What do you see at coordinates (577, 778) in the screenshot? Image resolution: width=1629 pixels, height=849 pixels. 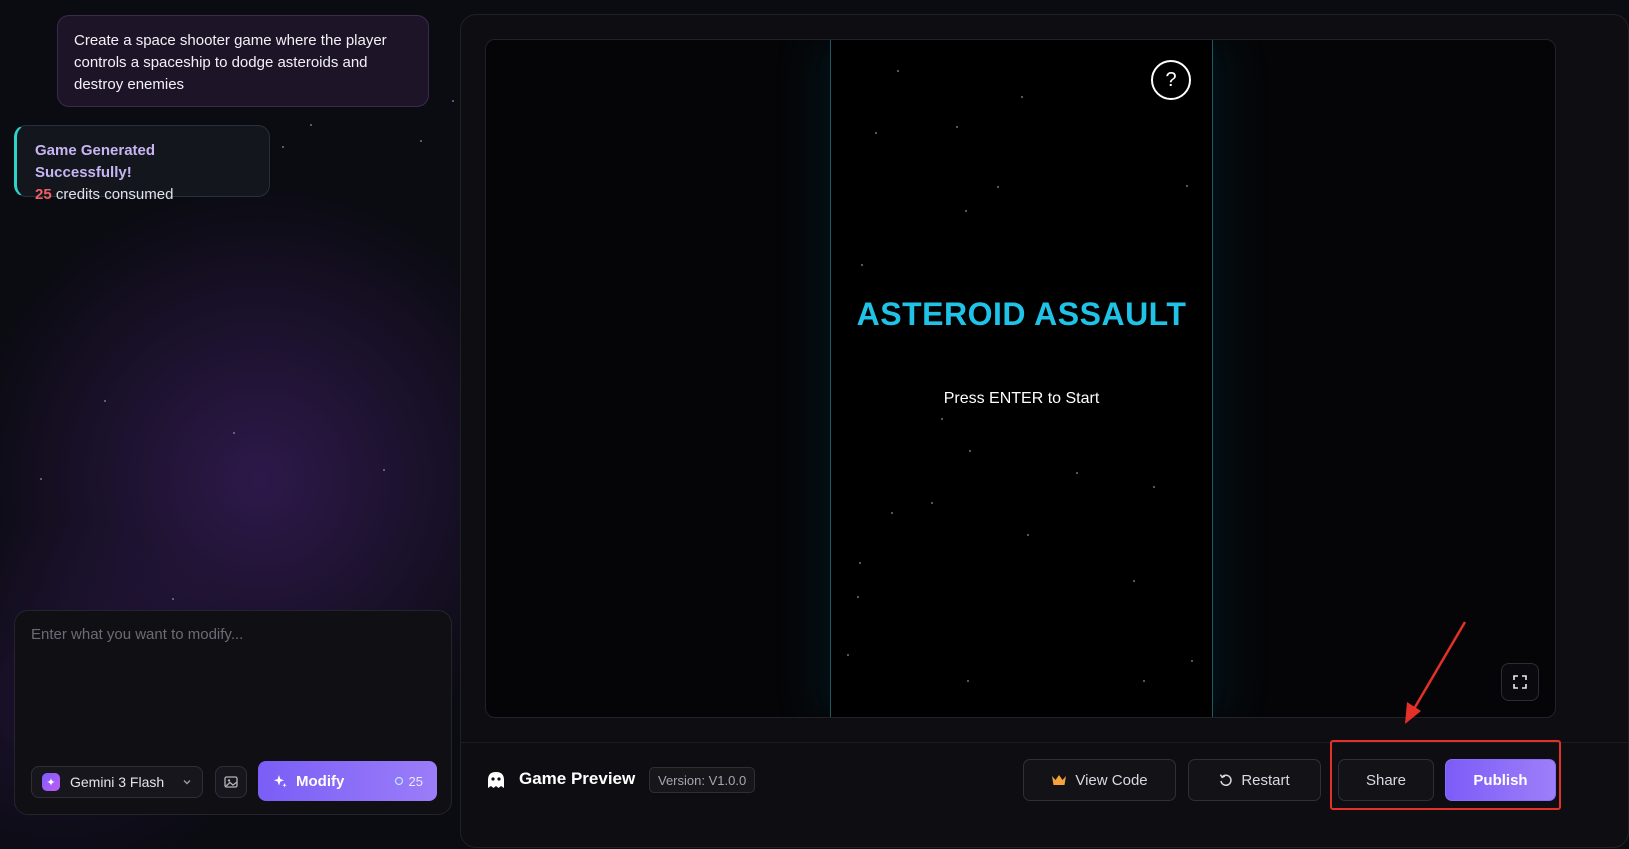 I see `game-preview-label: Game Preview` at bounding box center [577, 778].